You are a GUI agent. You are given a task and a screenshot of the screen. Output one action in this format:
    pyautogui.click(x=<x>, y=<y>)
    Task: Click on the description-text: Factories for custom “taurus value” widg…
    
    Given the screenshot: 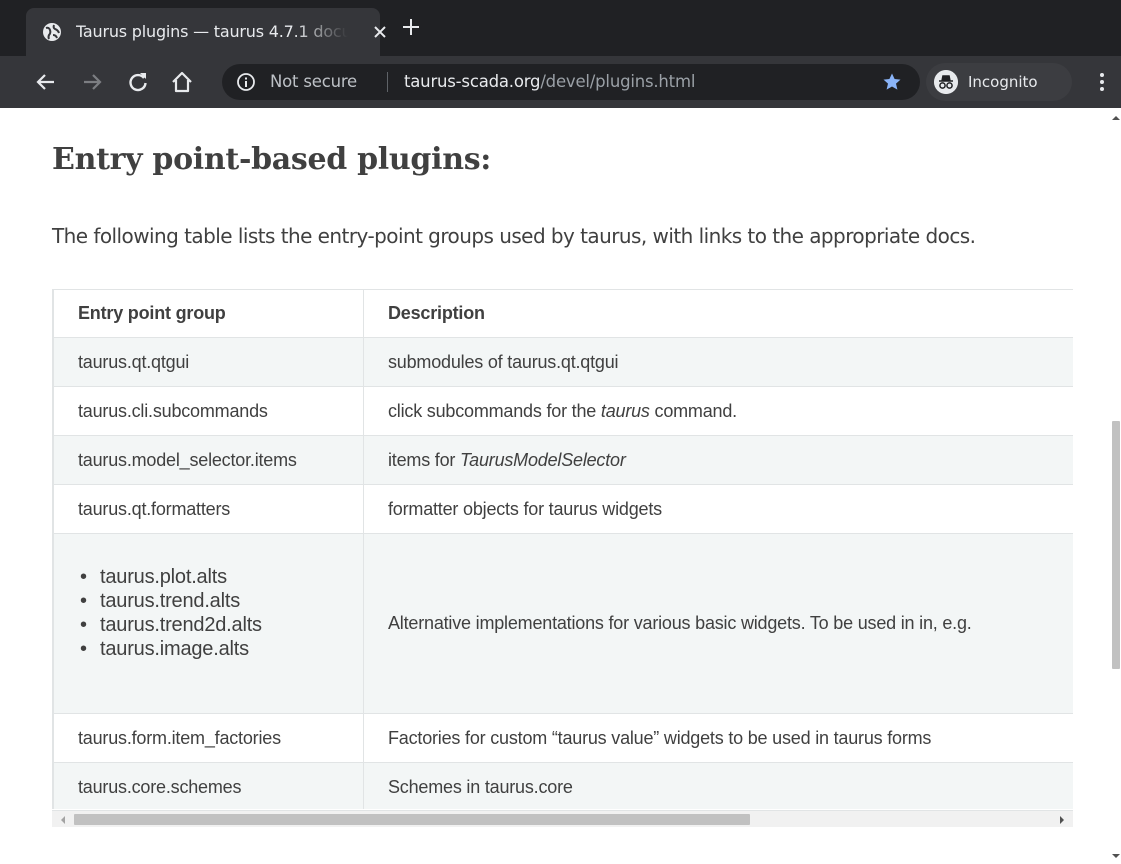 What is the action you would take?
    pyautogui.click(x=660, y=737)
    